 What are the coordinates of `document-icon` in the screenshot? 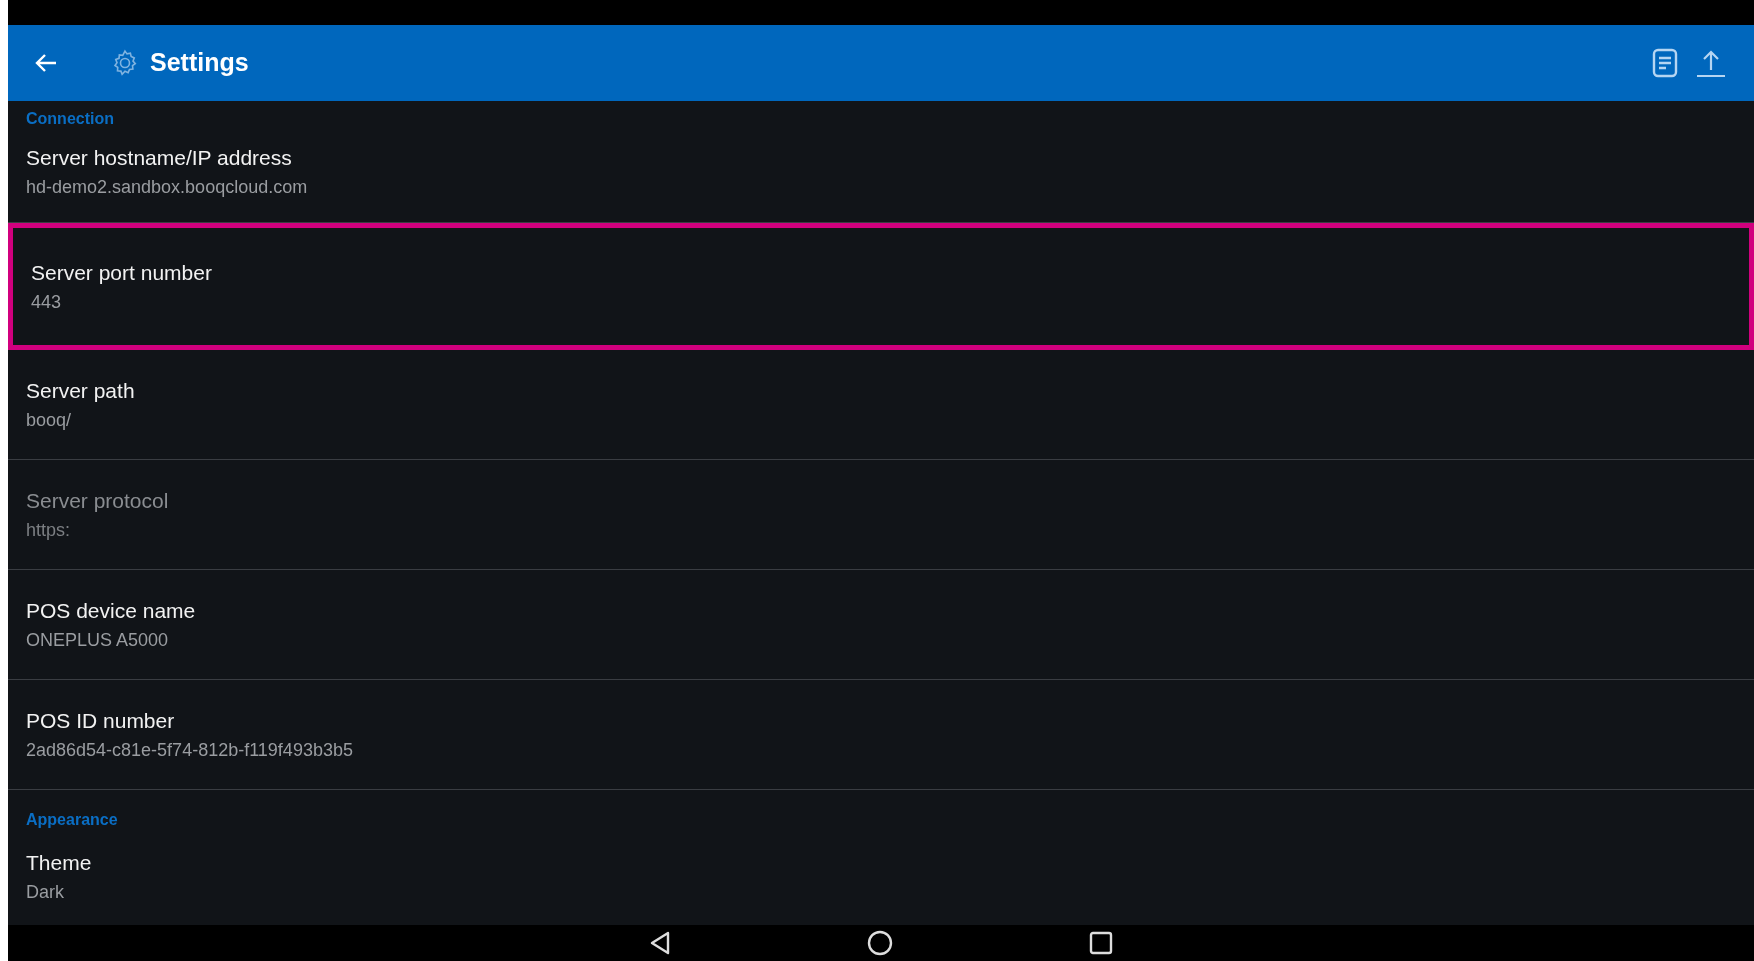 It's located at (1665, 63).